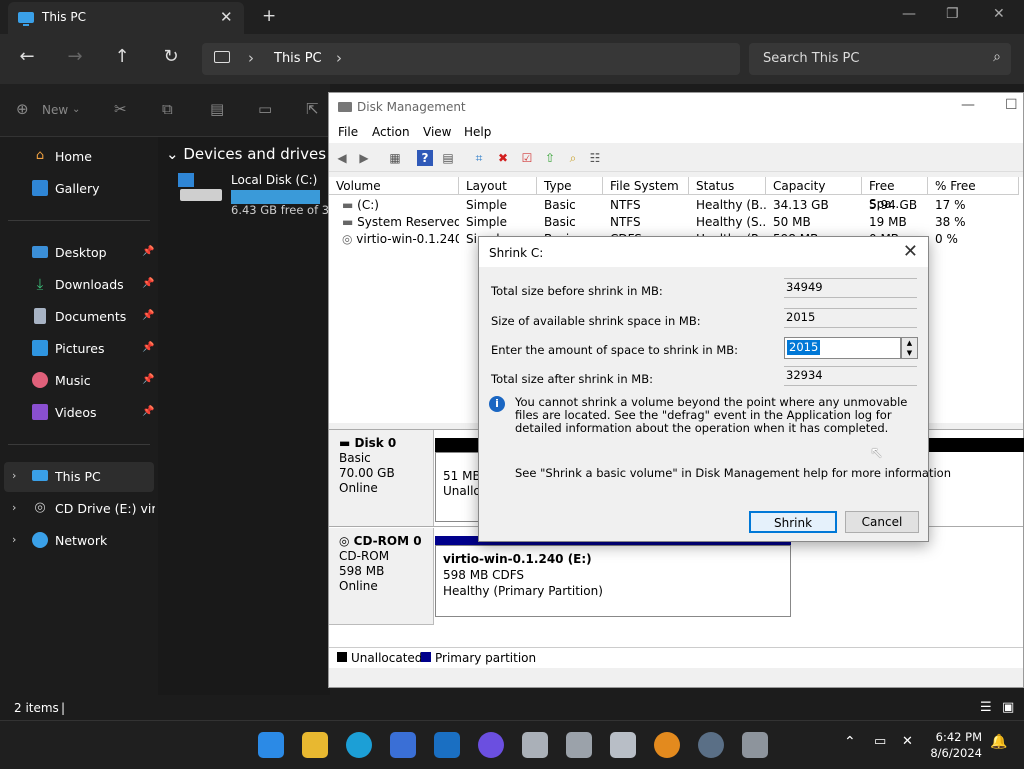  What do you see at coordinates (75, 56) in the screenshot?
I see `forward-icon: →` at bounding box center [75, 56].